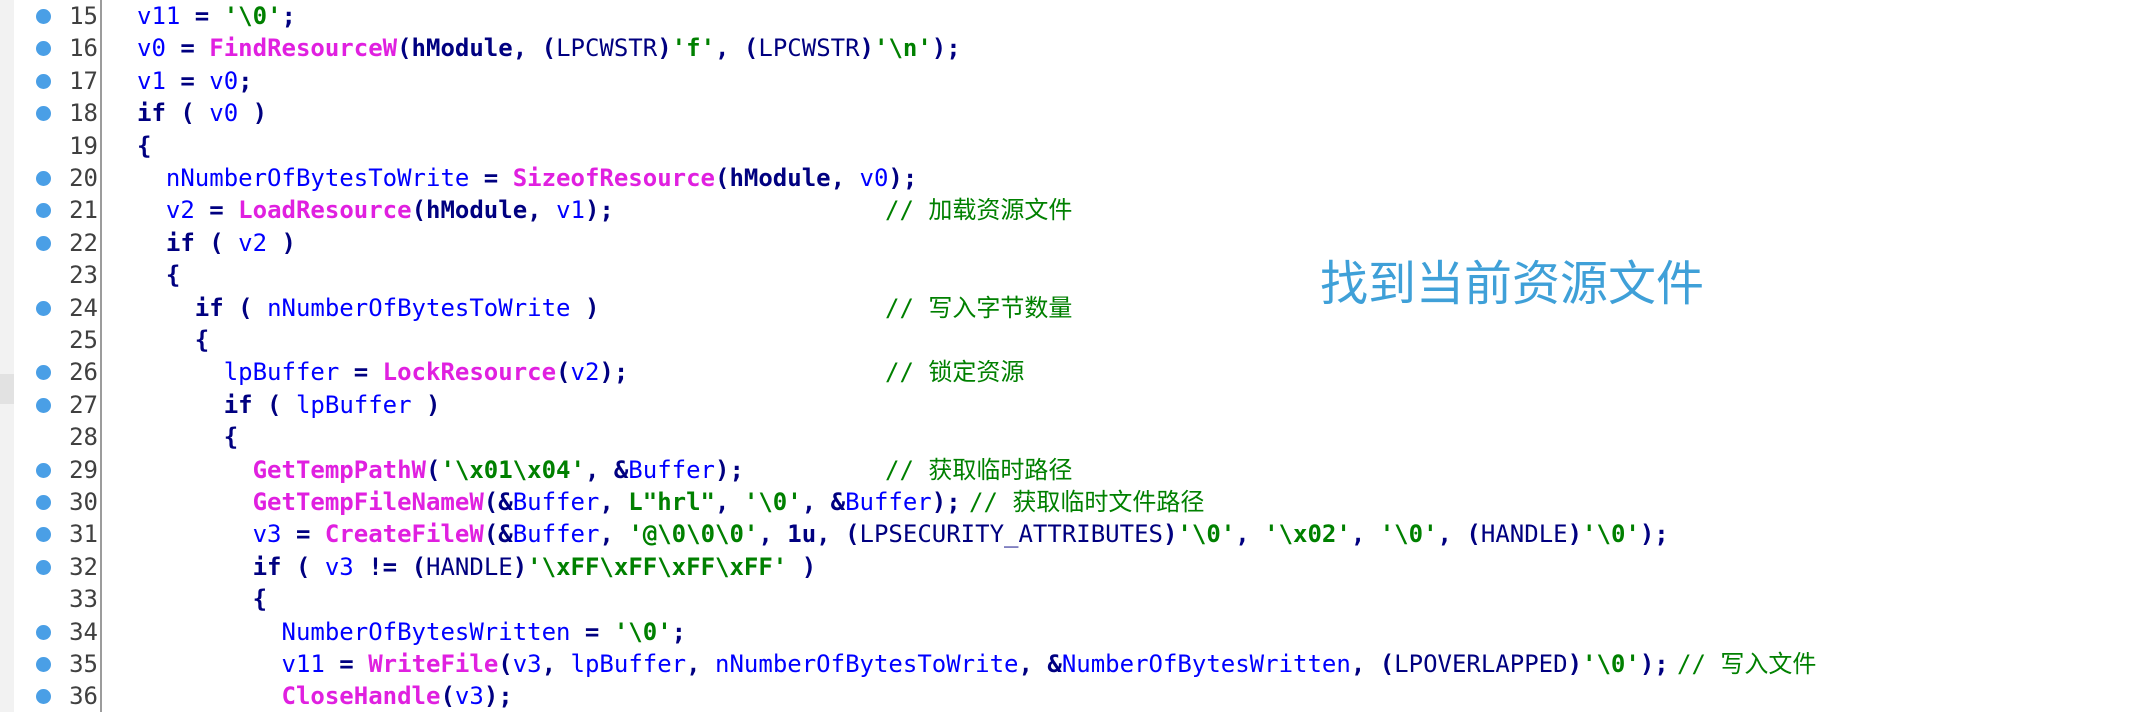 Image resolution: width=2148 pixels, height=712 pixels. What do you see at coordinates (1074, 275) in the screenshot?
I see `code-line: 23 {` at bounding box center [1074, 275].